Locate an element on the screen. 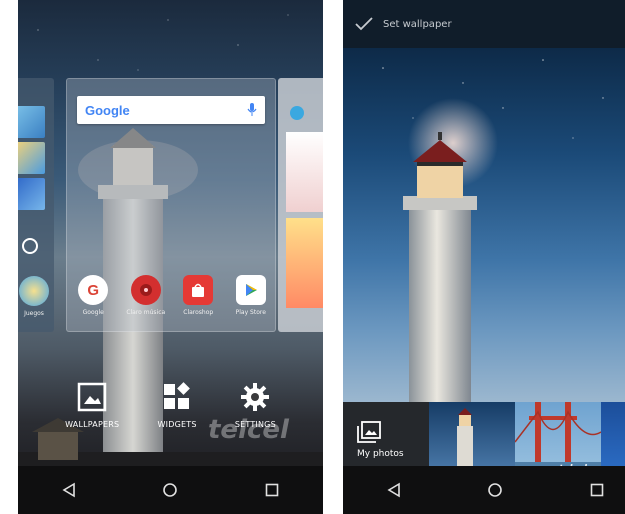  gear-icon is located at coordinates (255, 397).